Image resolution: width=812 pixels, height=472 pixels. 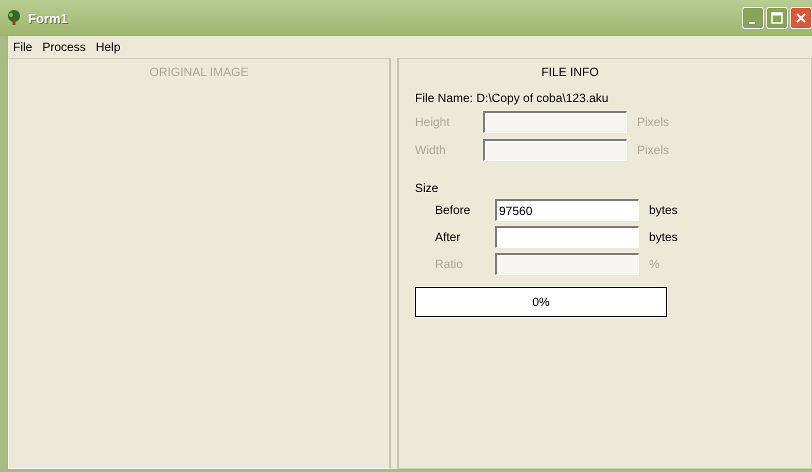 I want to click on maximize-button, so click(x=777, y=18).